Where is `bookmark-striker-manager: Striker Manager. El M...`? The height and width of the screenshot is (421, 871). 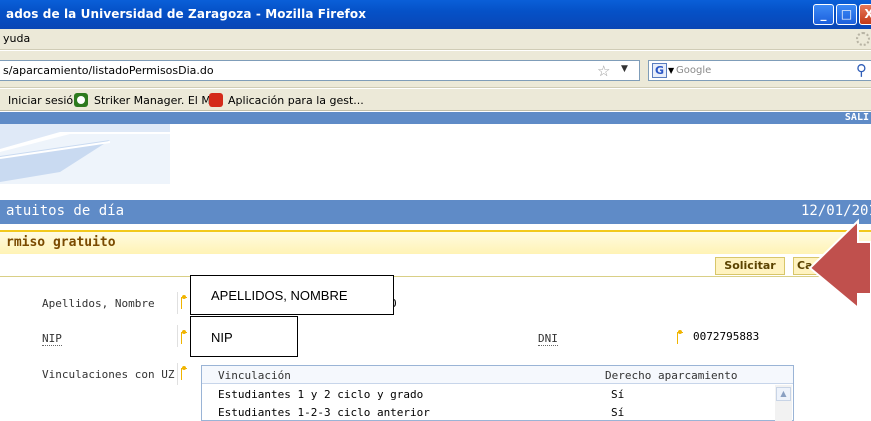
bookmark-striker-manager: Striker Manager. El M... is located at coordinates (157, 100).